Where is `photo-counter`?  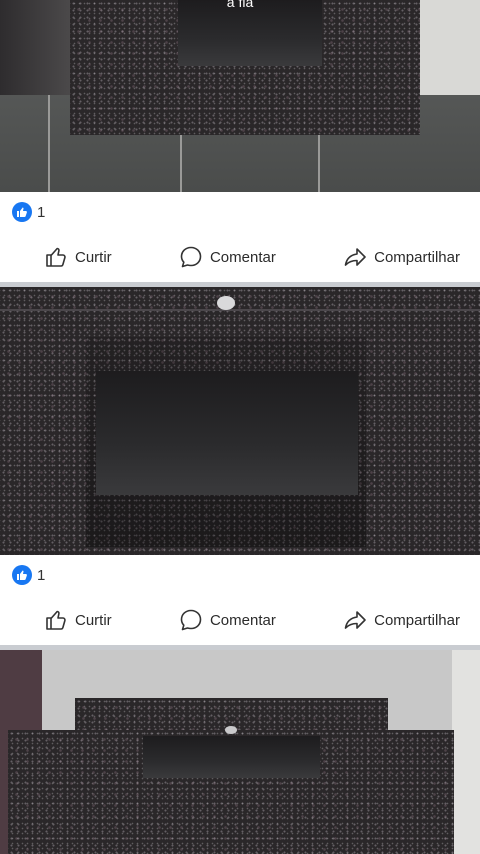 photo-counter is located at coordinates (245, 67).